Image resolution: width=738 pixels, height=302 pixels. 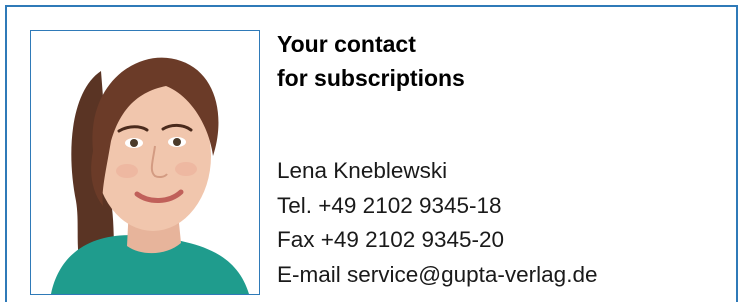 What do you see at coordinates (346, 44) in the screenshot?
I see `heading-line-1: Your contact` at bounding box center [346, 44].